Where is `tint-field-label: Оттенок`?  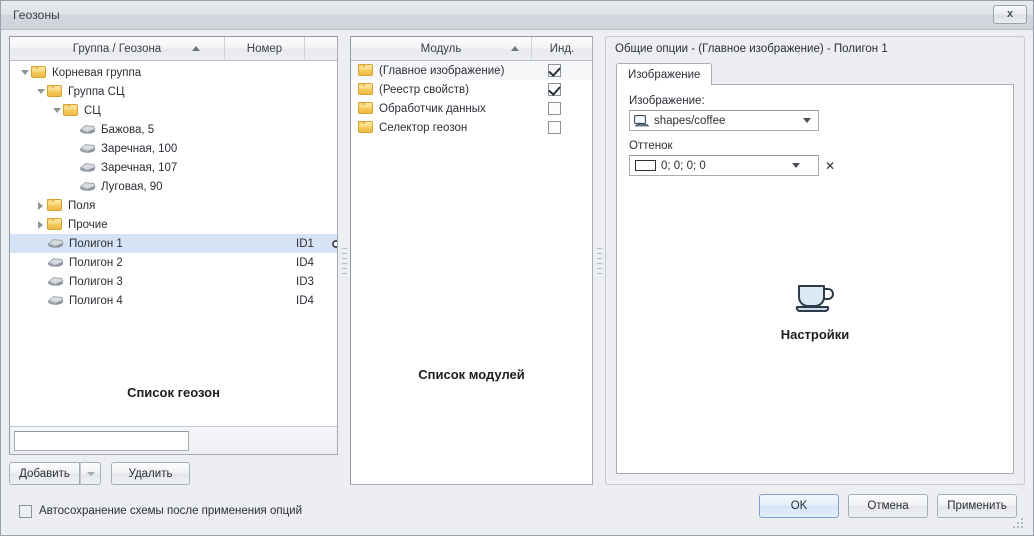 tint-field-label: Оттенок is located at coordinates (651, 146).